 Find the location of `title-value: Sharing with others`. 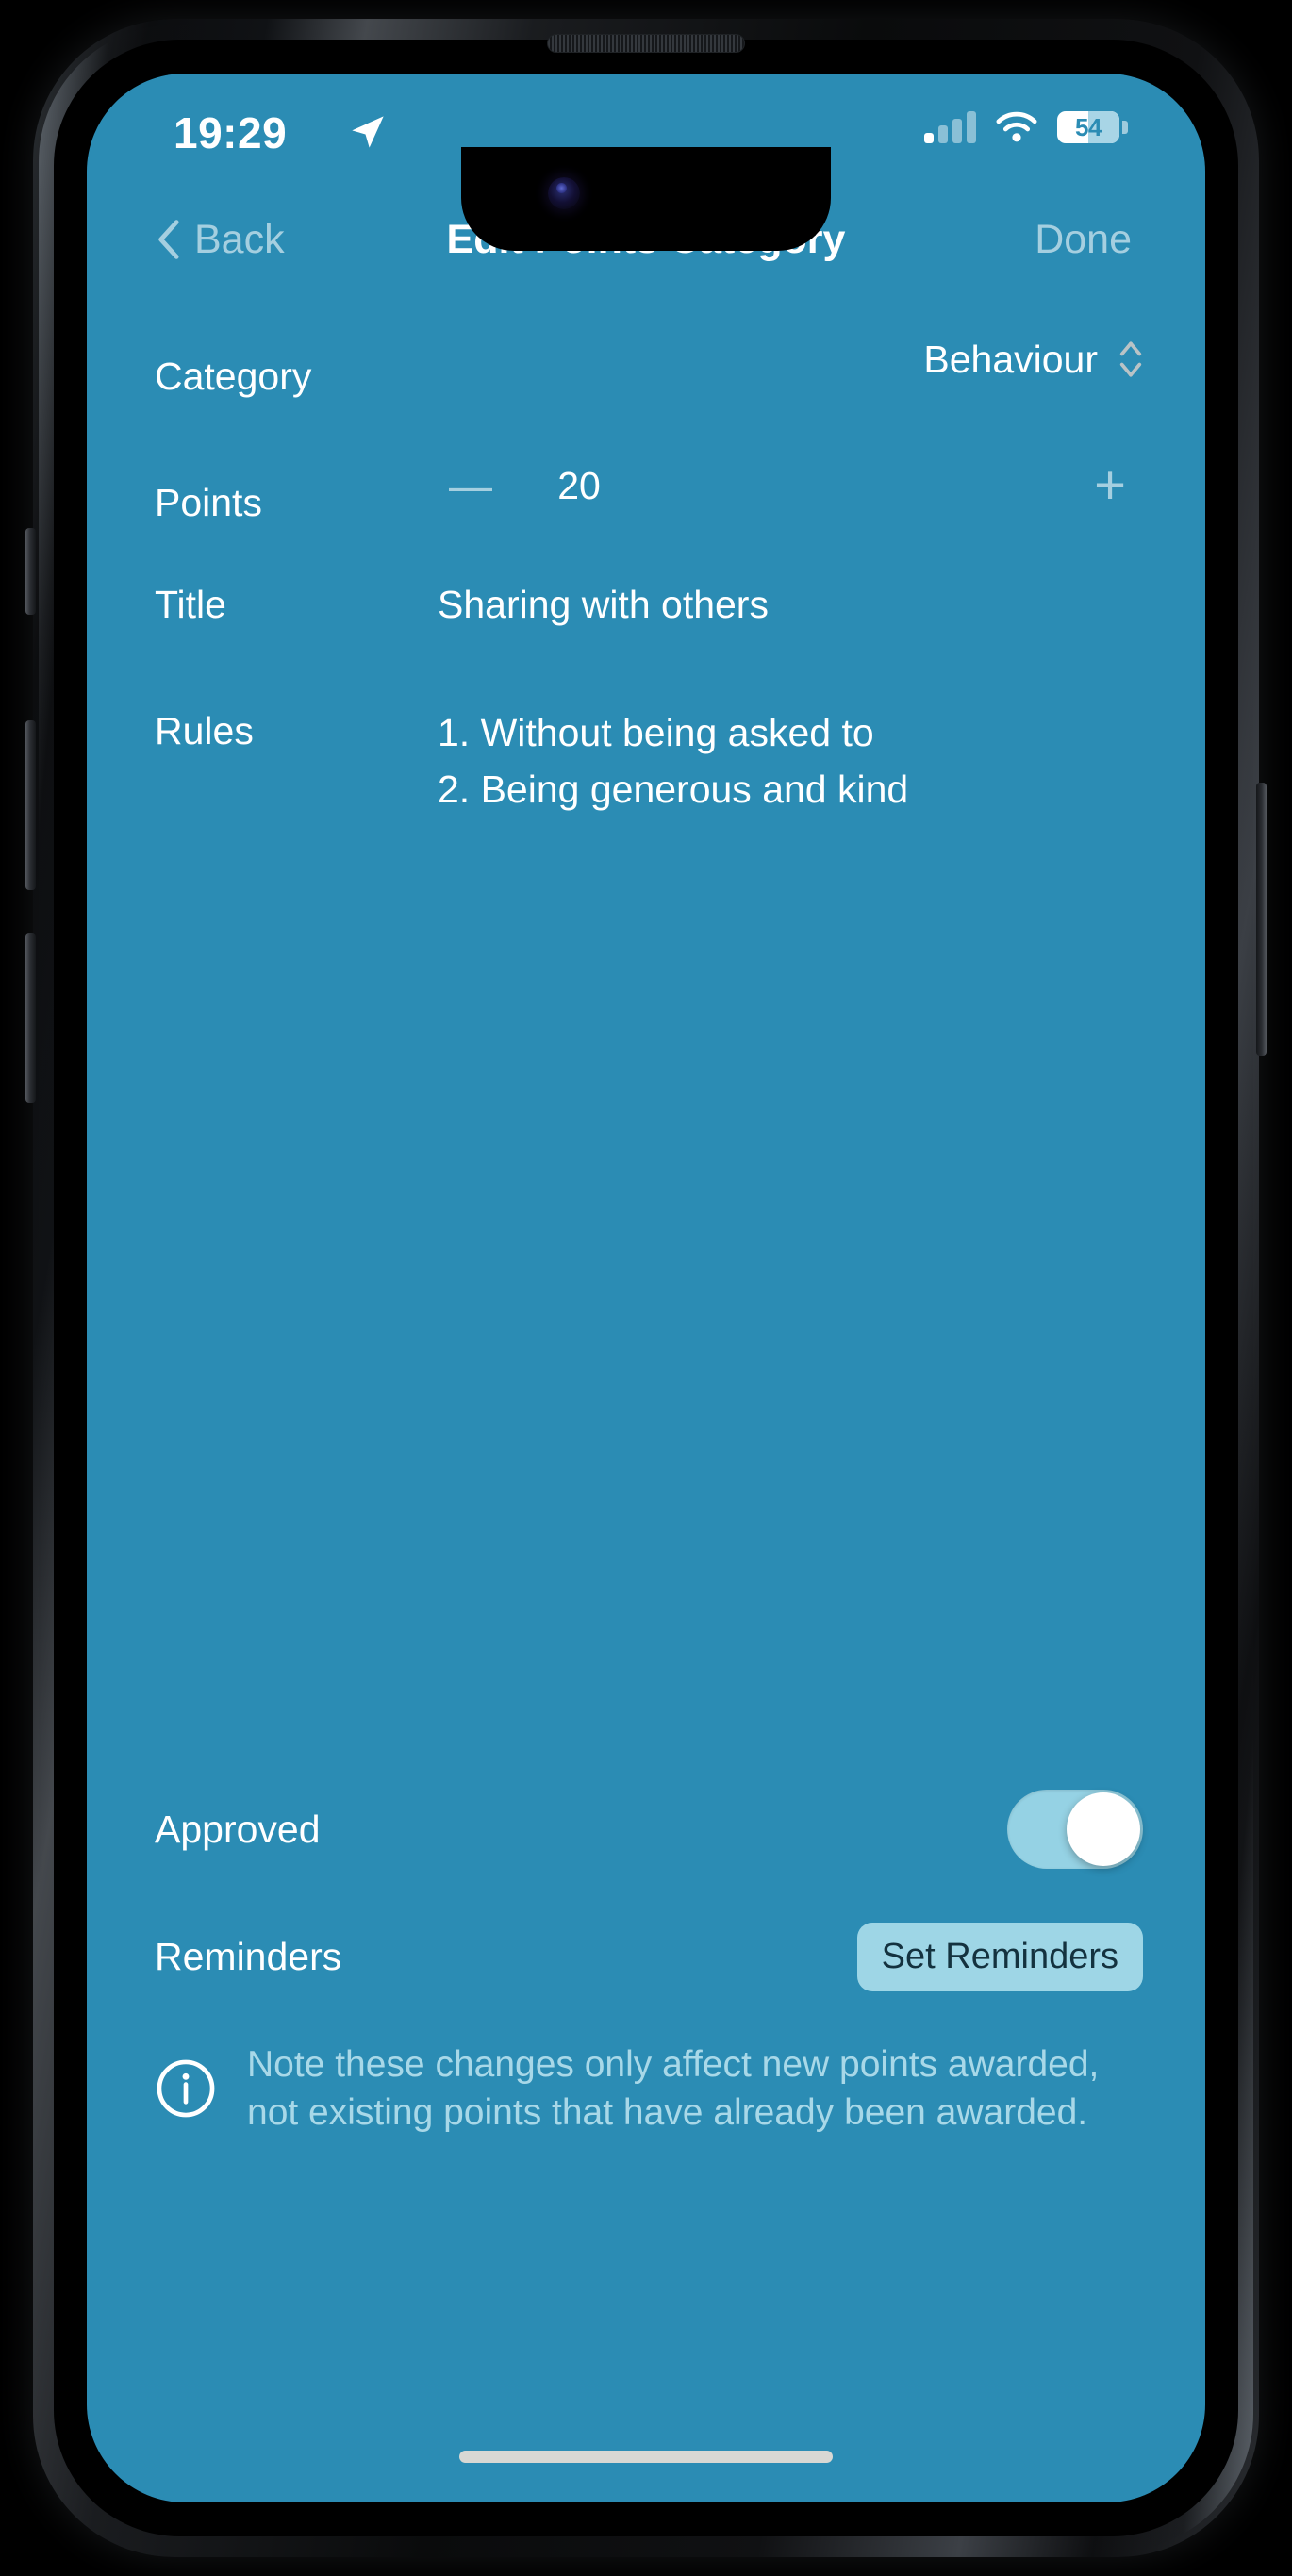

title-value: Sharing with others is located at coordinates (790, 588).